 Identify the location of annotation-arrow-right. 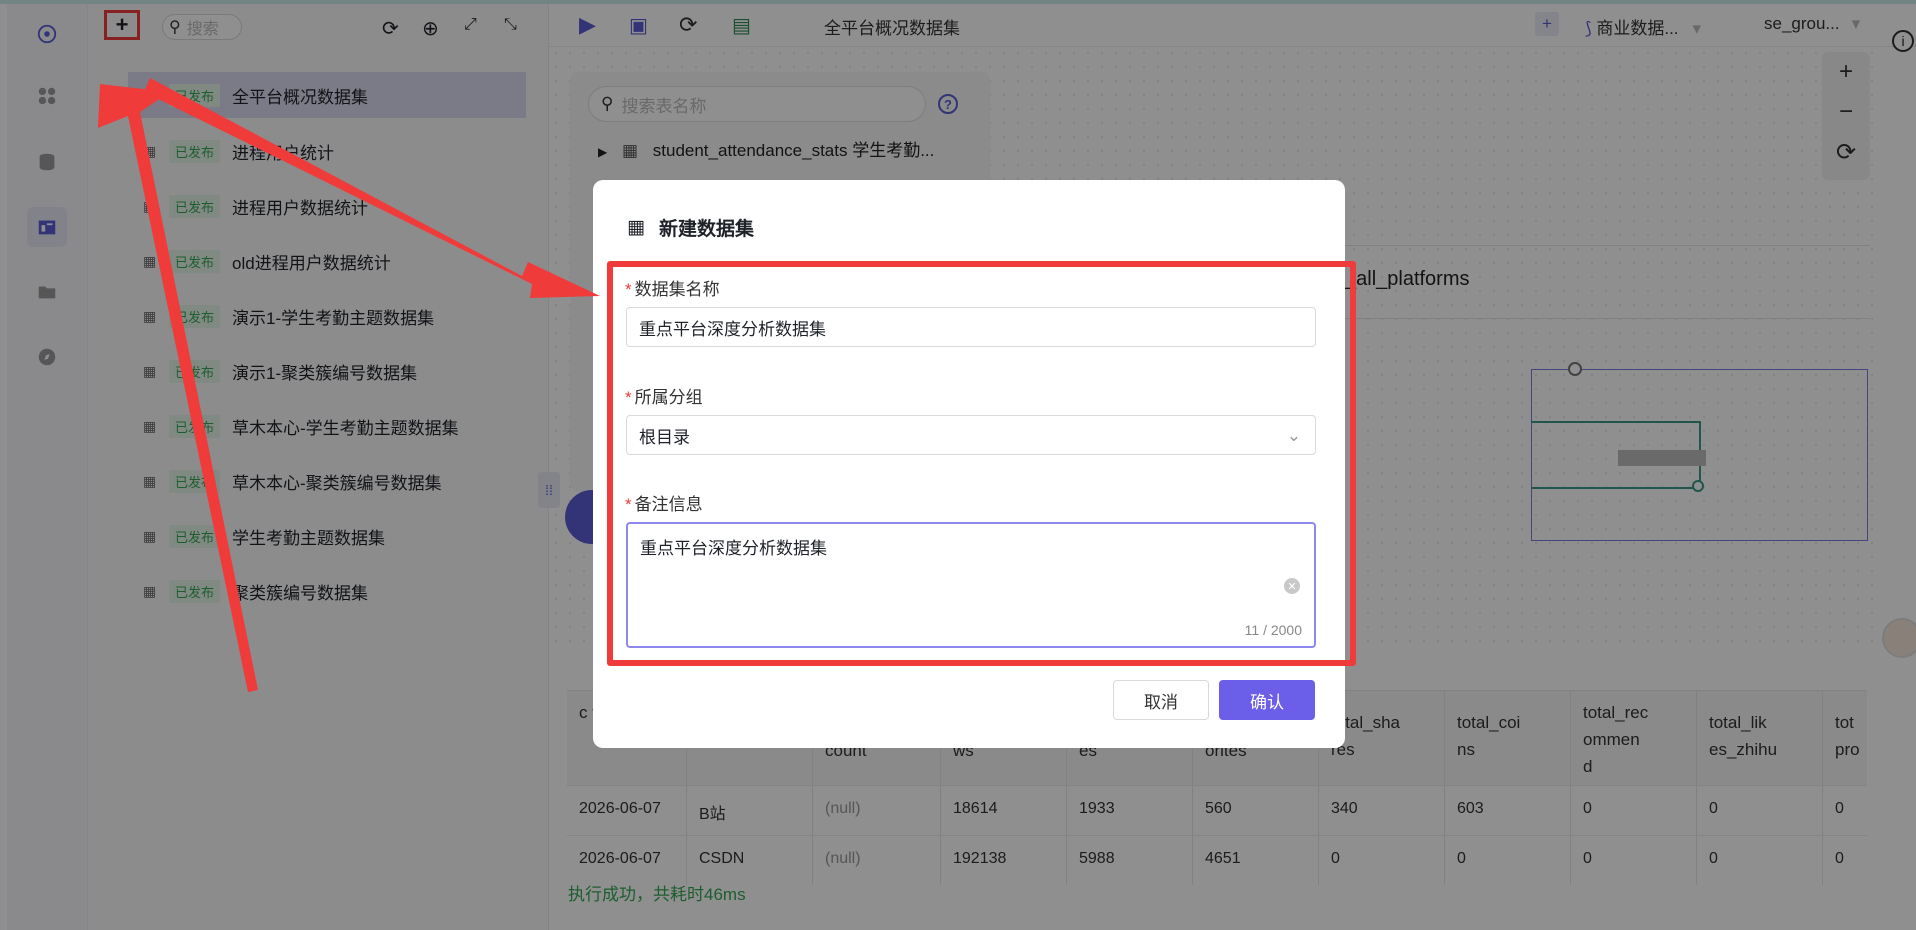
(372, 188).